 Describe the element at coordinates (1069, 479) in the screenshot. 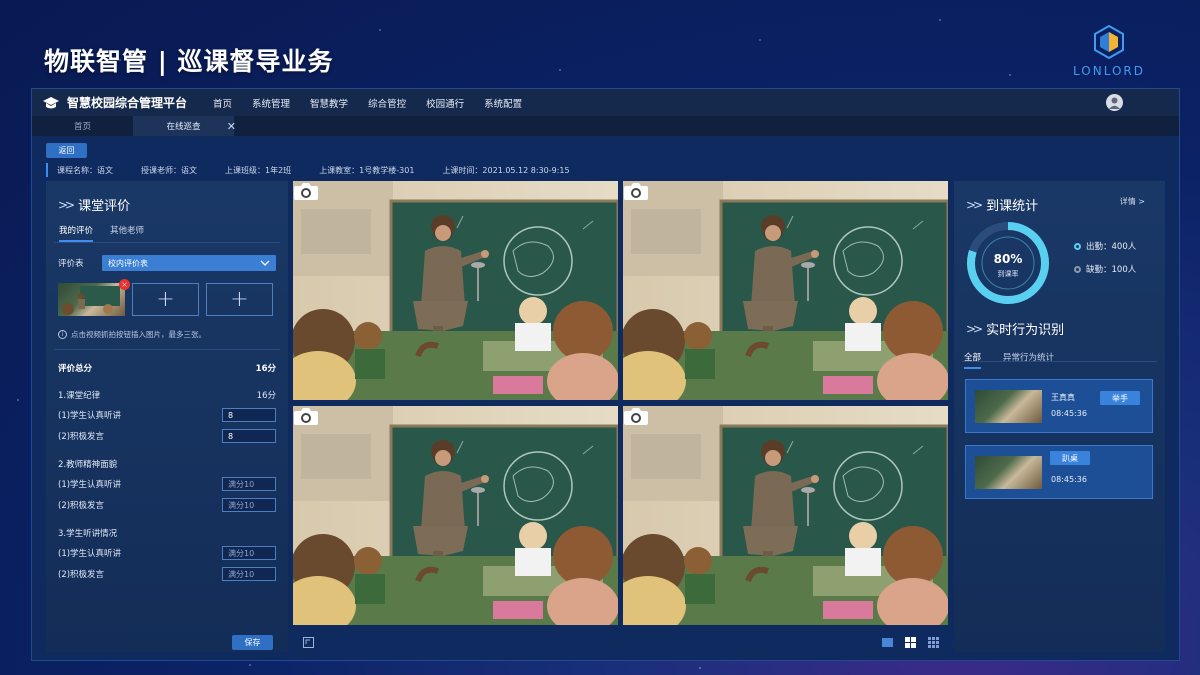

I see `alert-time: 08:45:36` at that location.